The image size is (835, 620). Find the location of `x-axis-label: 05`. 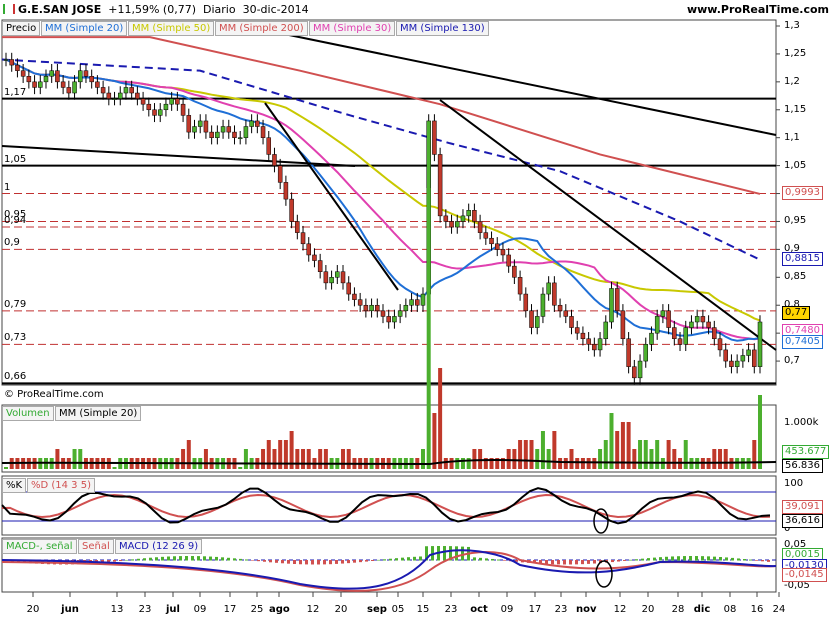

x-axis-label: 05 is located at coordinates (398, 609).